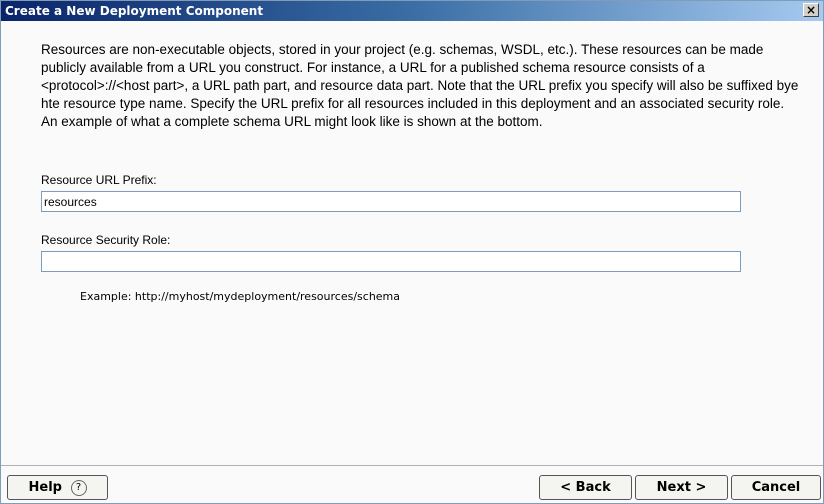 This screenshot has width=824, height=504. I want to click on help-icon: ?, so click(78, 488).